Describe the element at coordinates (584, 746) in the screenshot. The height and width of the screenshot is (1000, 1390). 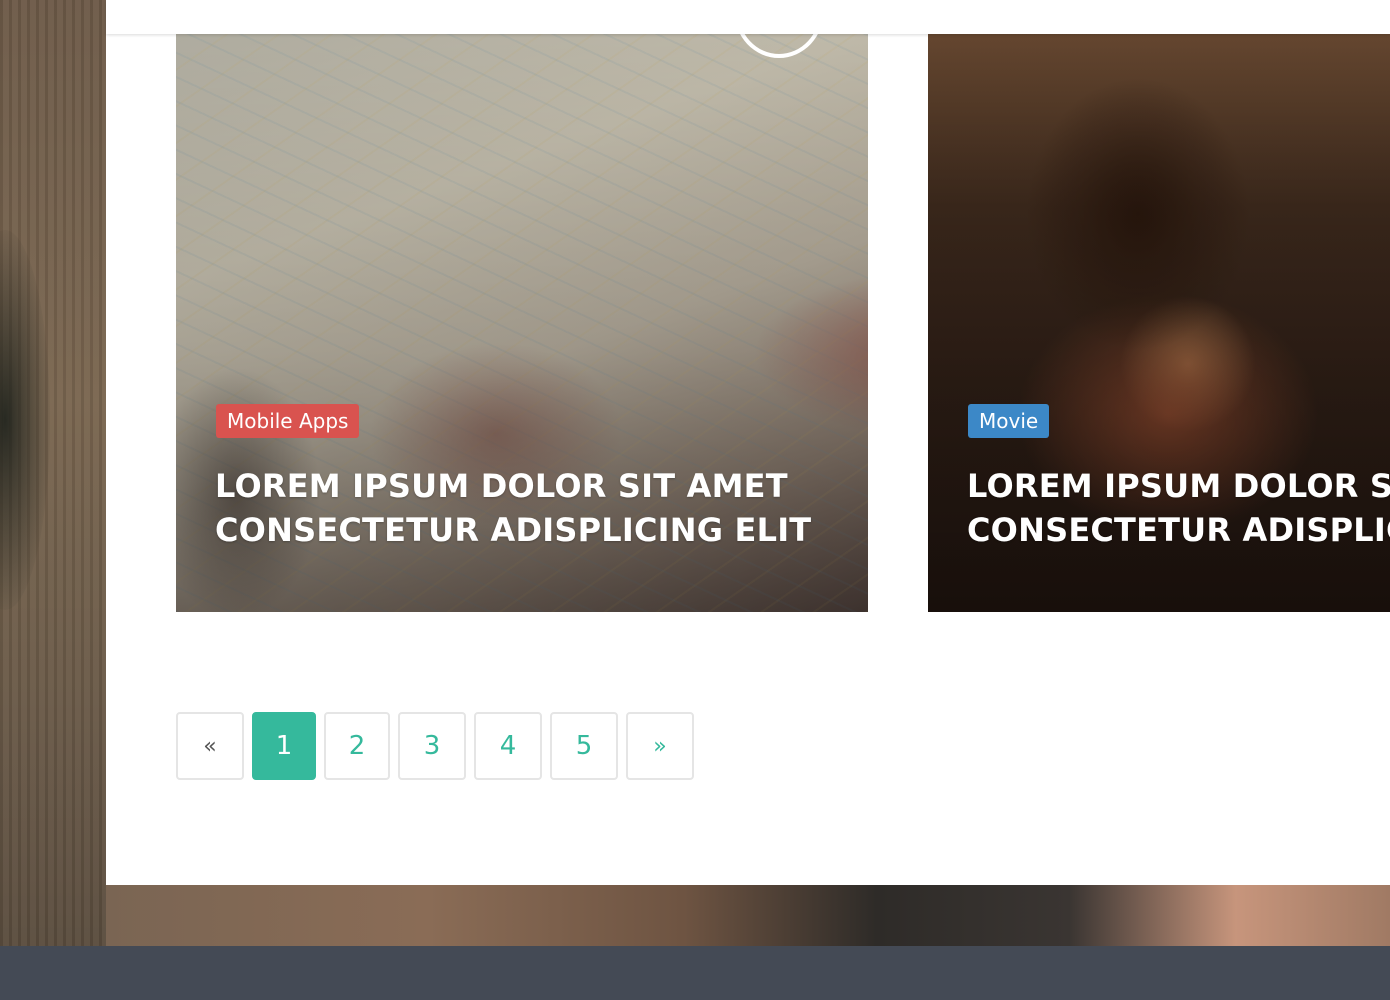
I see `pagination-page-5: 5` at that location.